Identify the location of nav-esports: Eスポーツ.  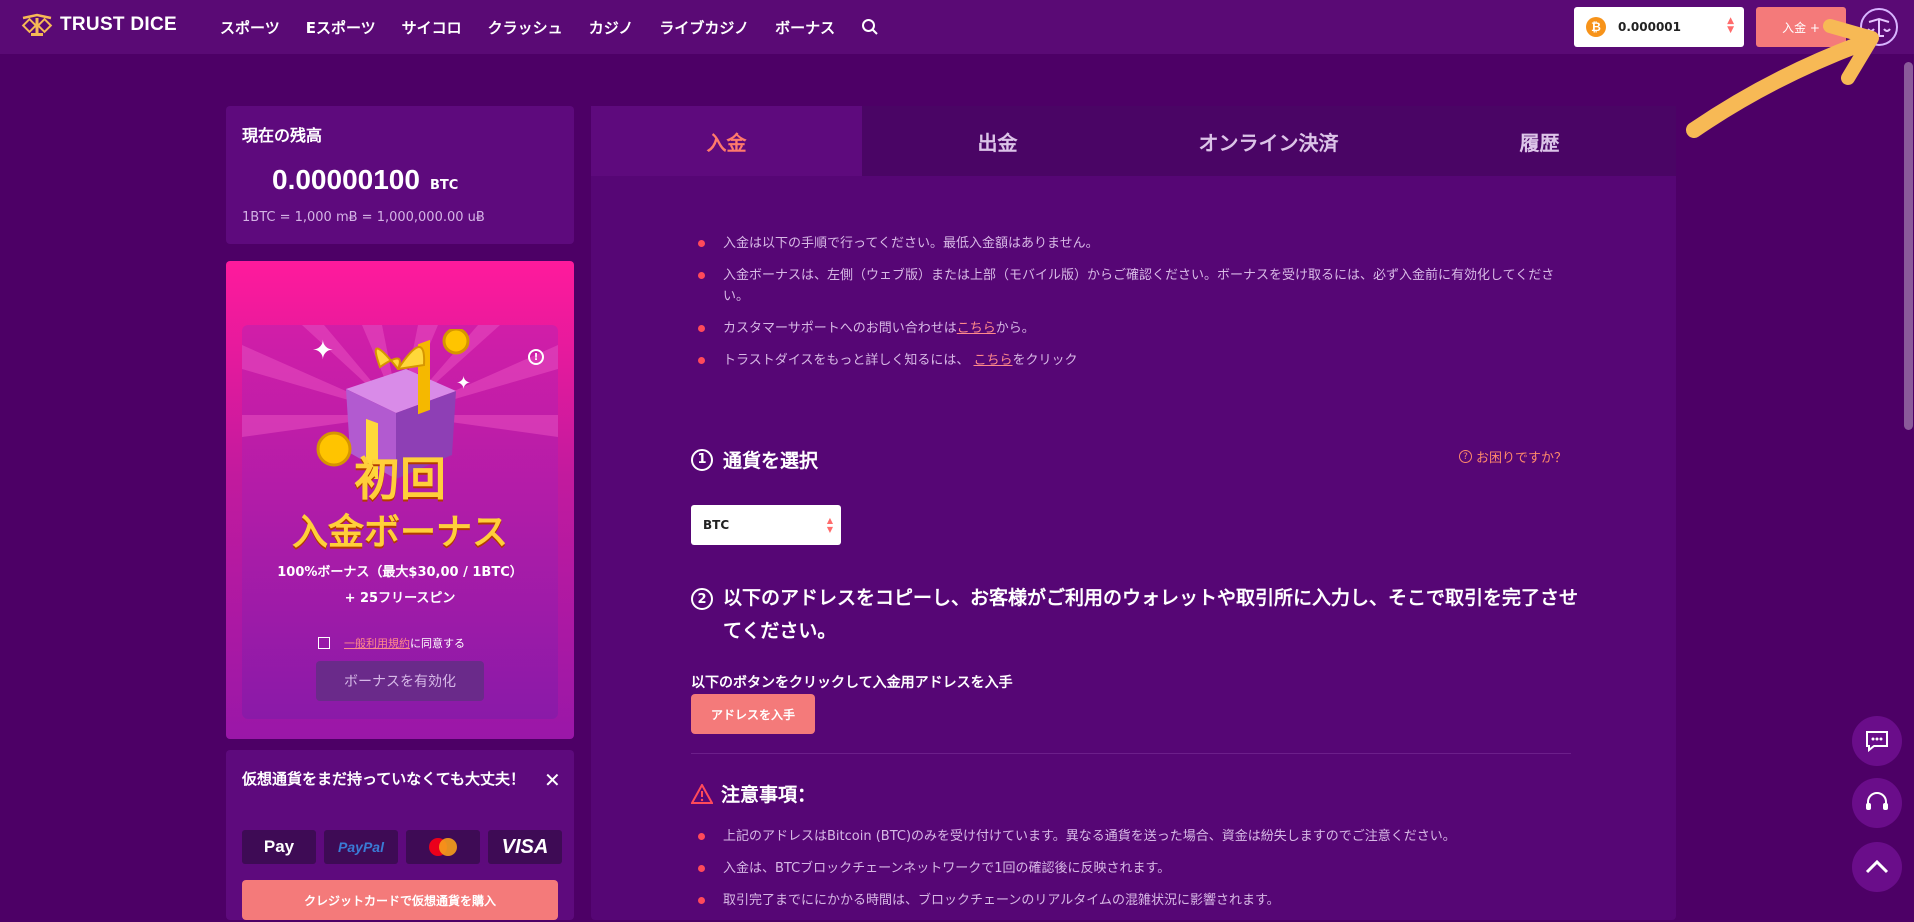
(341, 27).